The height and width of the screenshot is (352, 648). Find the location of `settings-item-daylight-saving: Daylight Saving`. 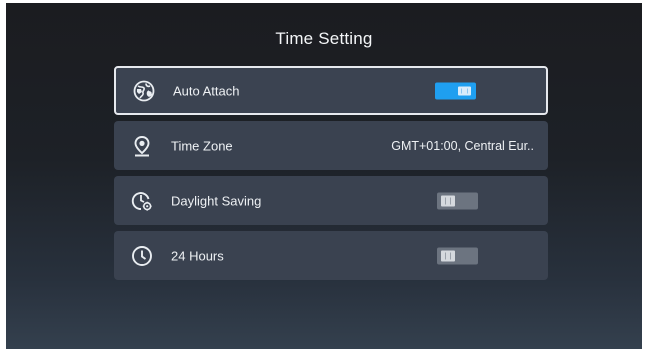

settings-item-daylight-saving: Daylight Saving is located at coordinates (331, 200).